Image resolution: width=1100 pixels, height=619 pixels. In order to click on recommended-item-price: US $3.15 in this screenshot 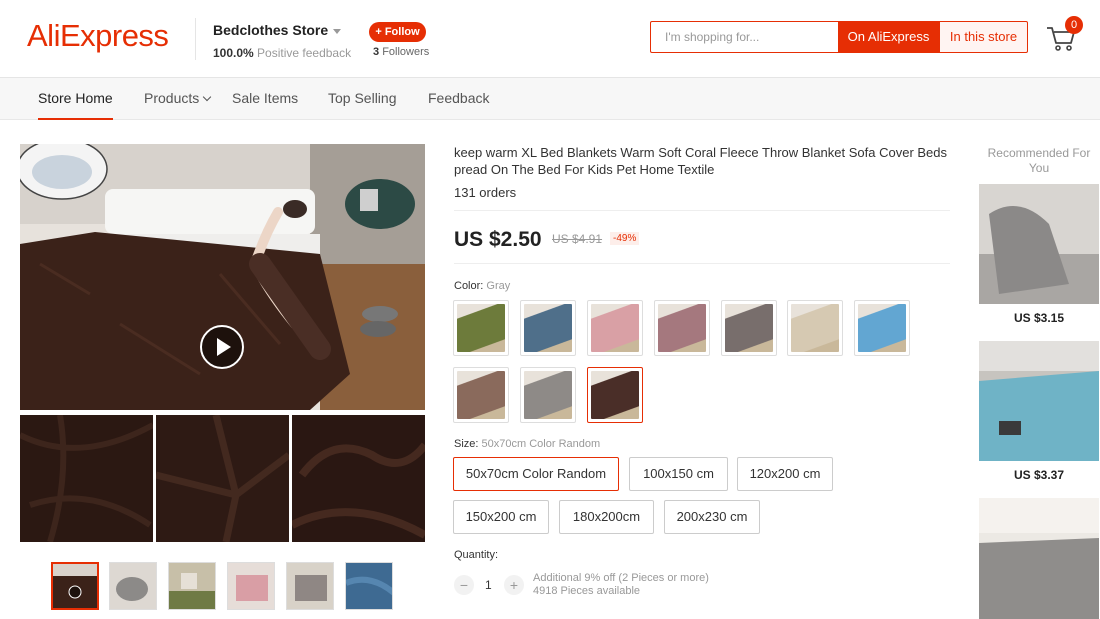, I will do `click(1039, 318)`.